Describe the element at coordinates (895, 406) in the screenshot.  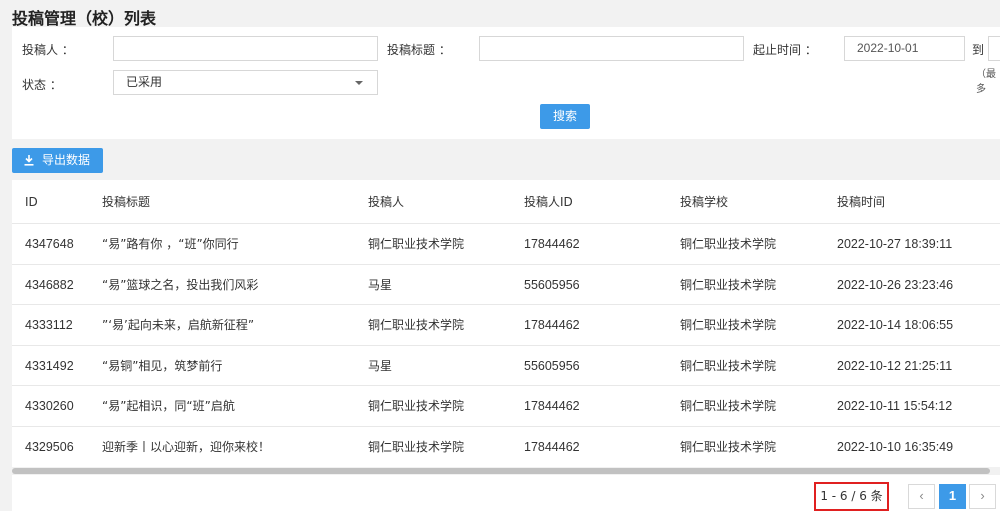
I see `cell-time: 2022-10-11 15:54:12` at that location.